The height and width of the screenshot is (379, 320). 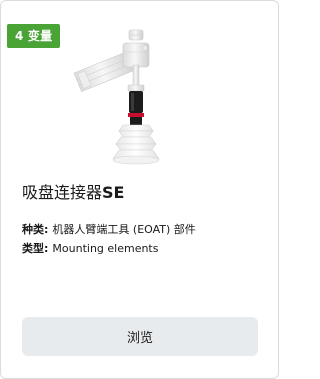 What do you see at coordinates (140, 336) in the screenshot?
I see `browse-button: 浏览` at bounding box center [140, 336].